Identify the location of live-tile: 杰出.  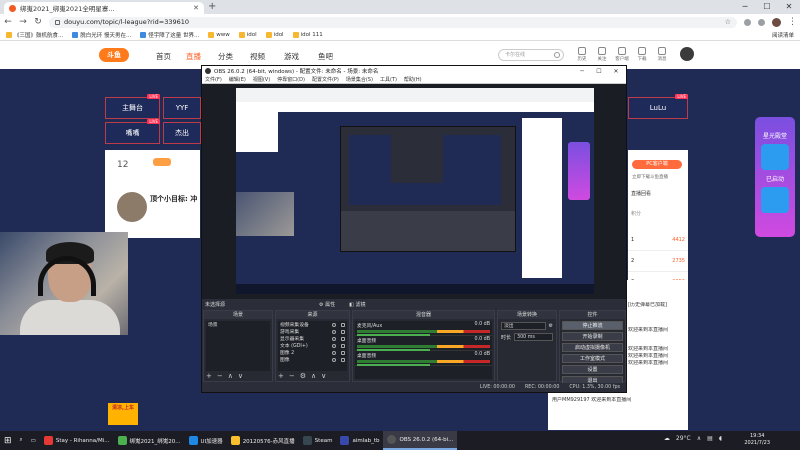
(182, 133).